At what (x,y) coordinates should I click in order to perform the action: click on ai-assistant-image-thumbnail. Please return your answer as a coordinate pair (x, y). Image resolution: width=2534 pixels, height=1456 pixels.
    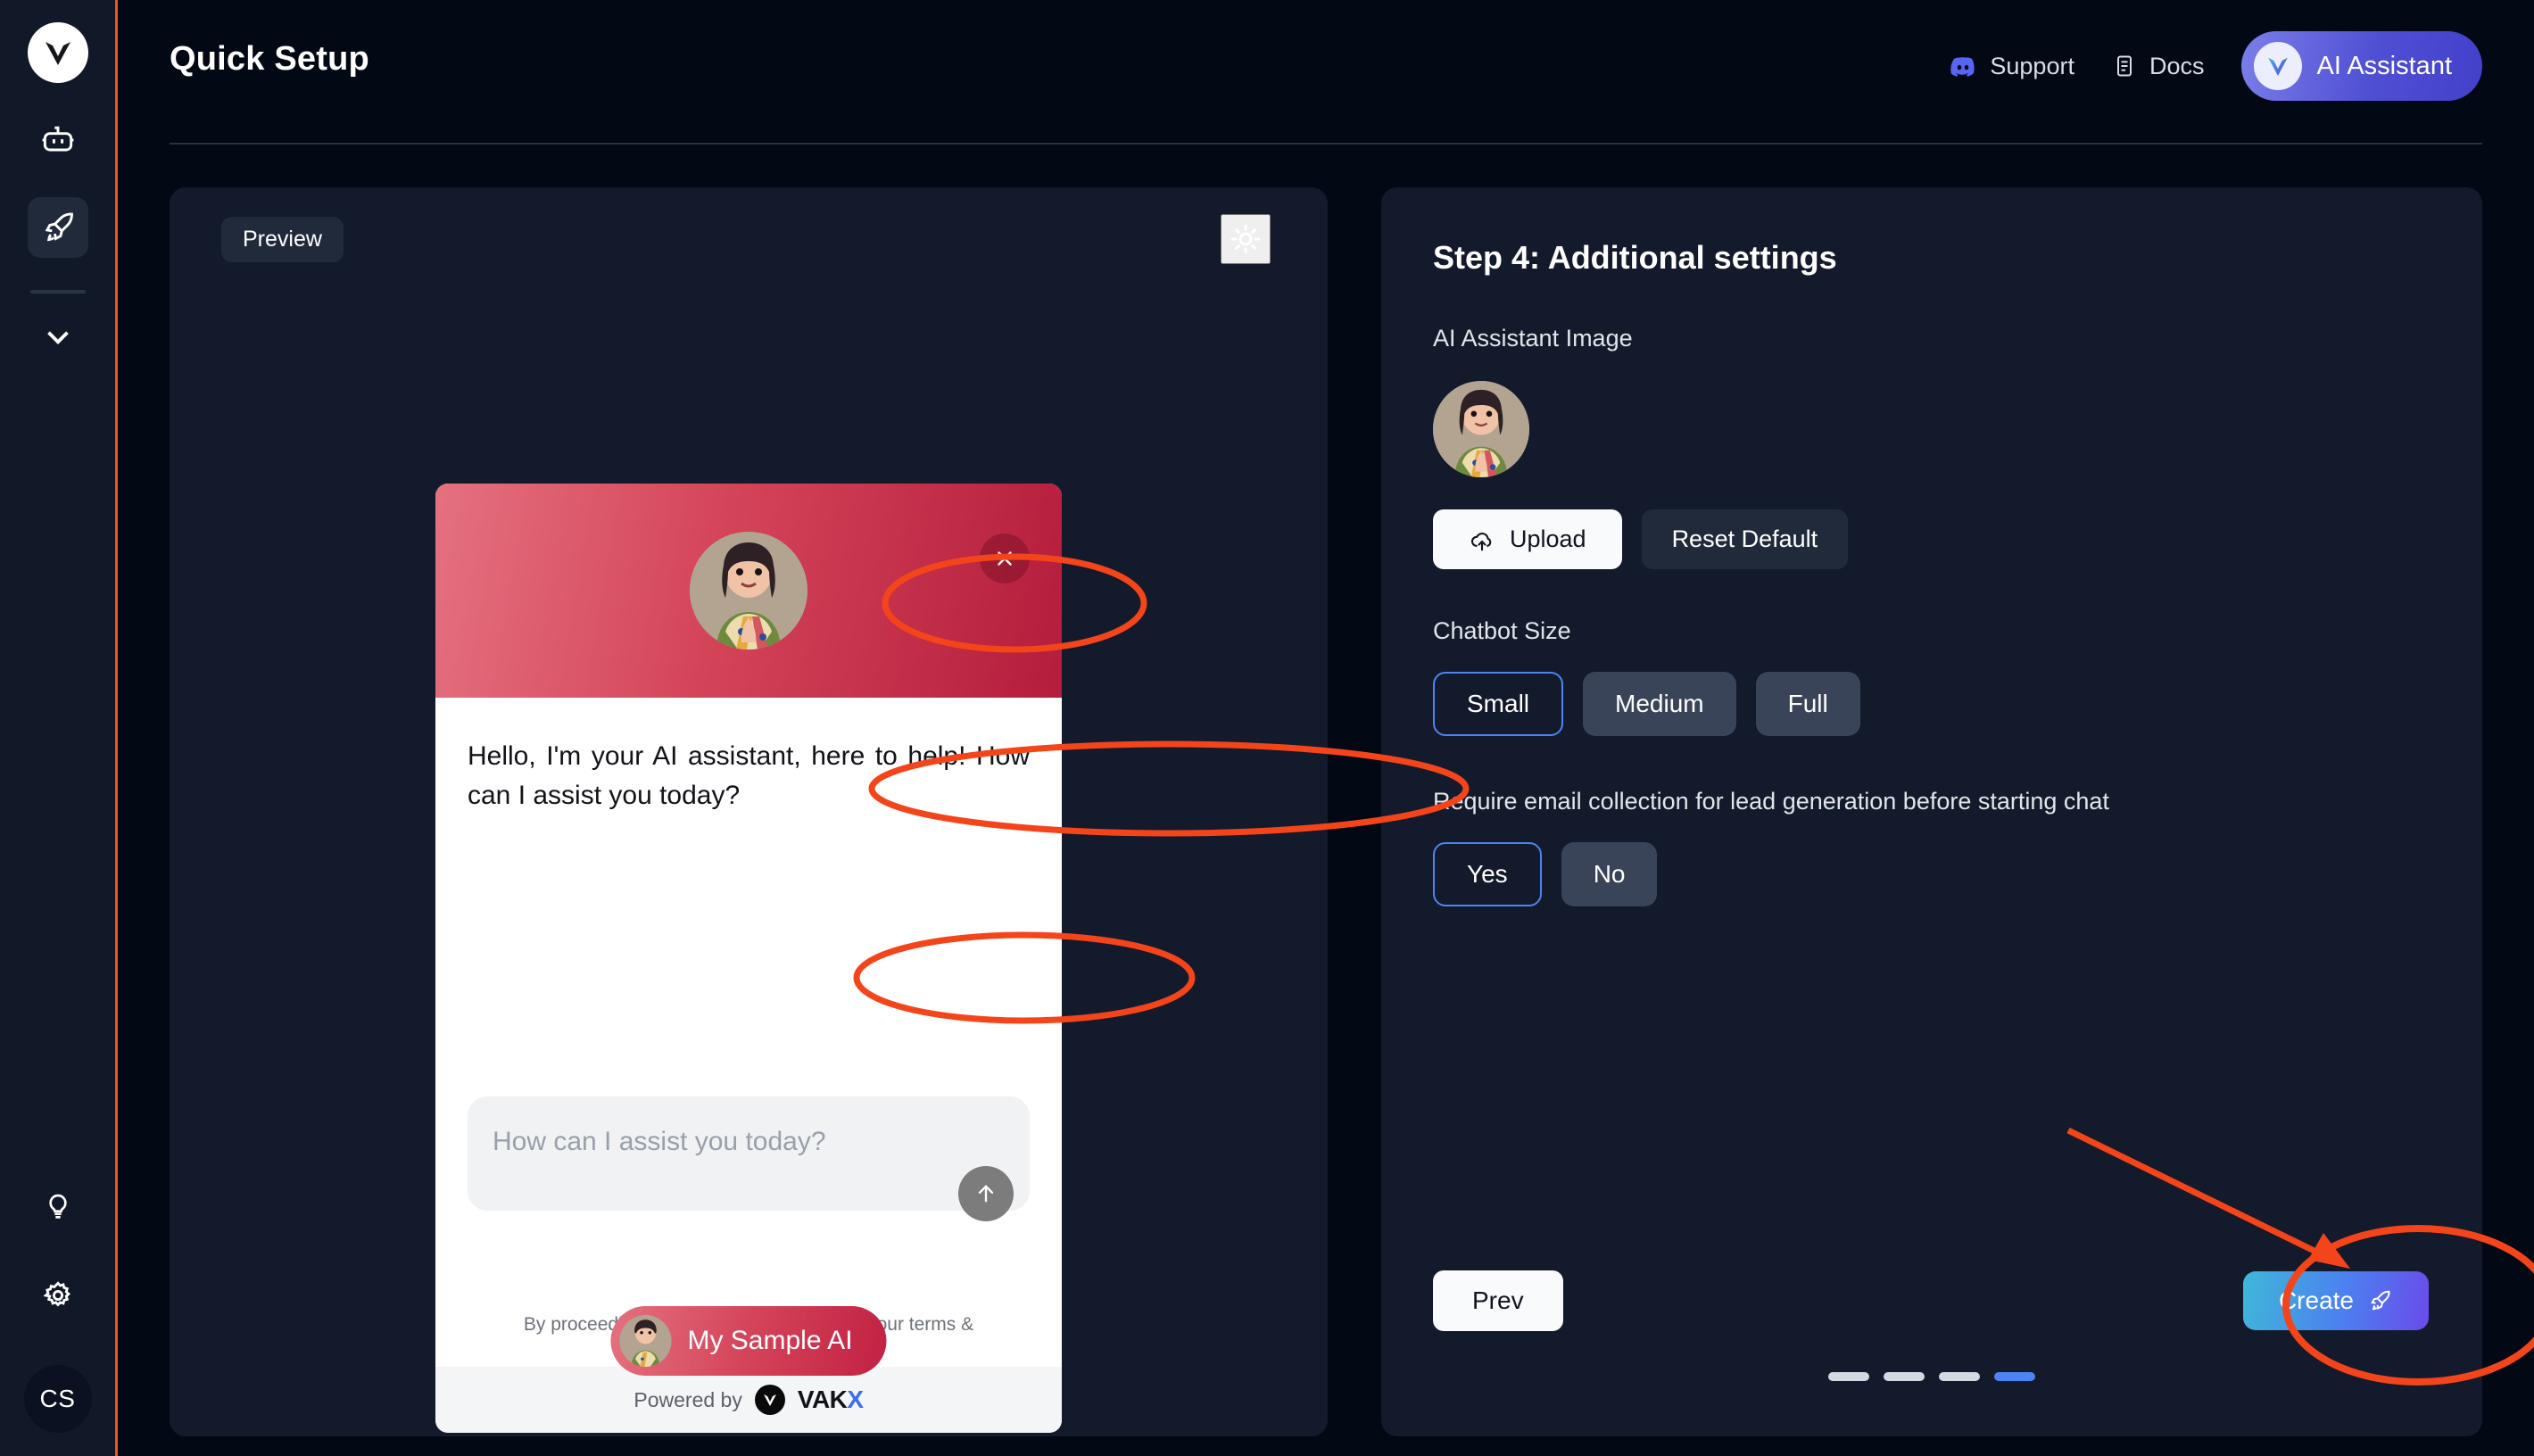
    Looking at the image, I should click on (1481, 429).